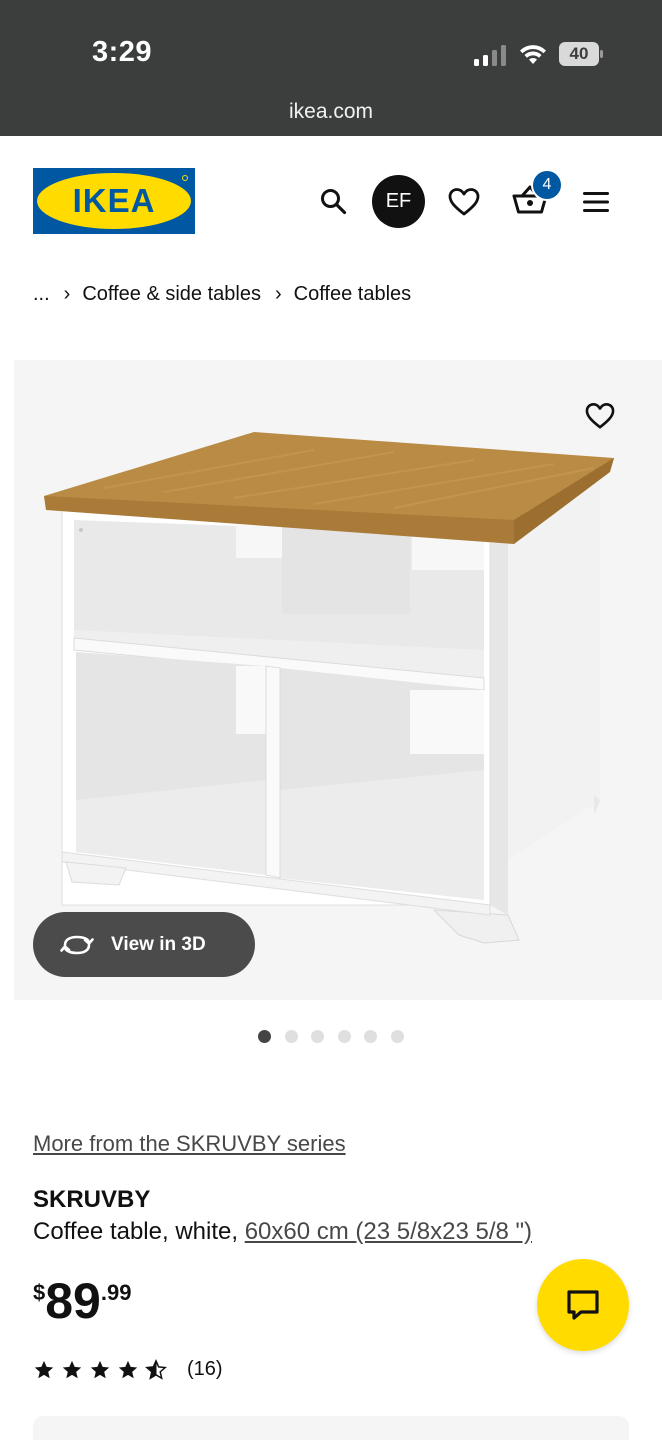  Describe the element at coordinates (331, 112) in the screenshot. I see `address-bar-url: ikea.com` at that location.